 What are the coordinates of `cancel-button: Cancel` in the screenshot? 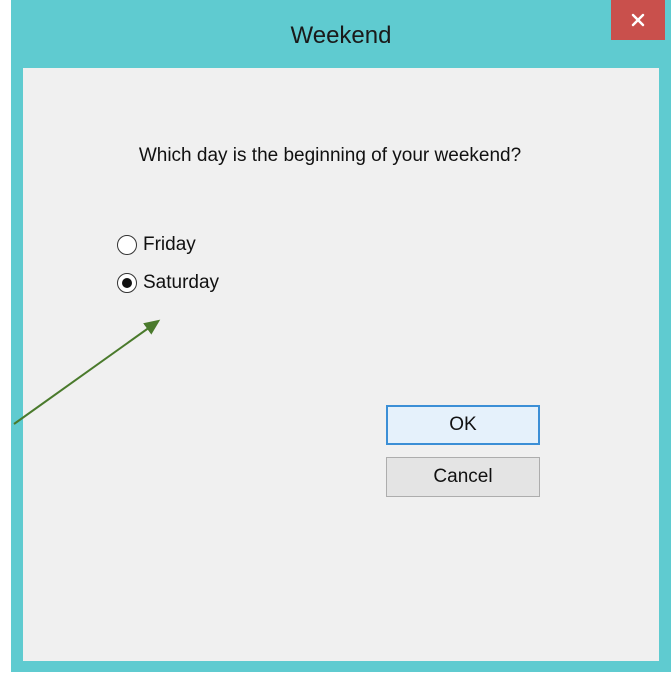 It's located at (463, 477).